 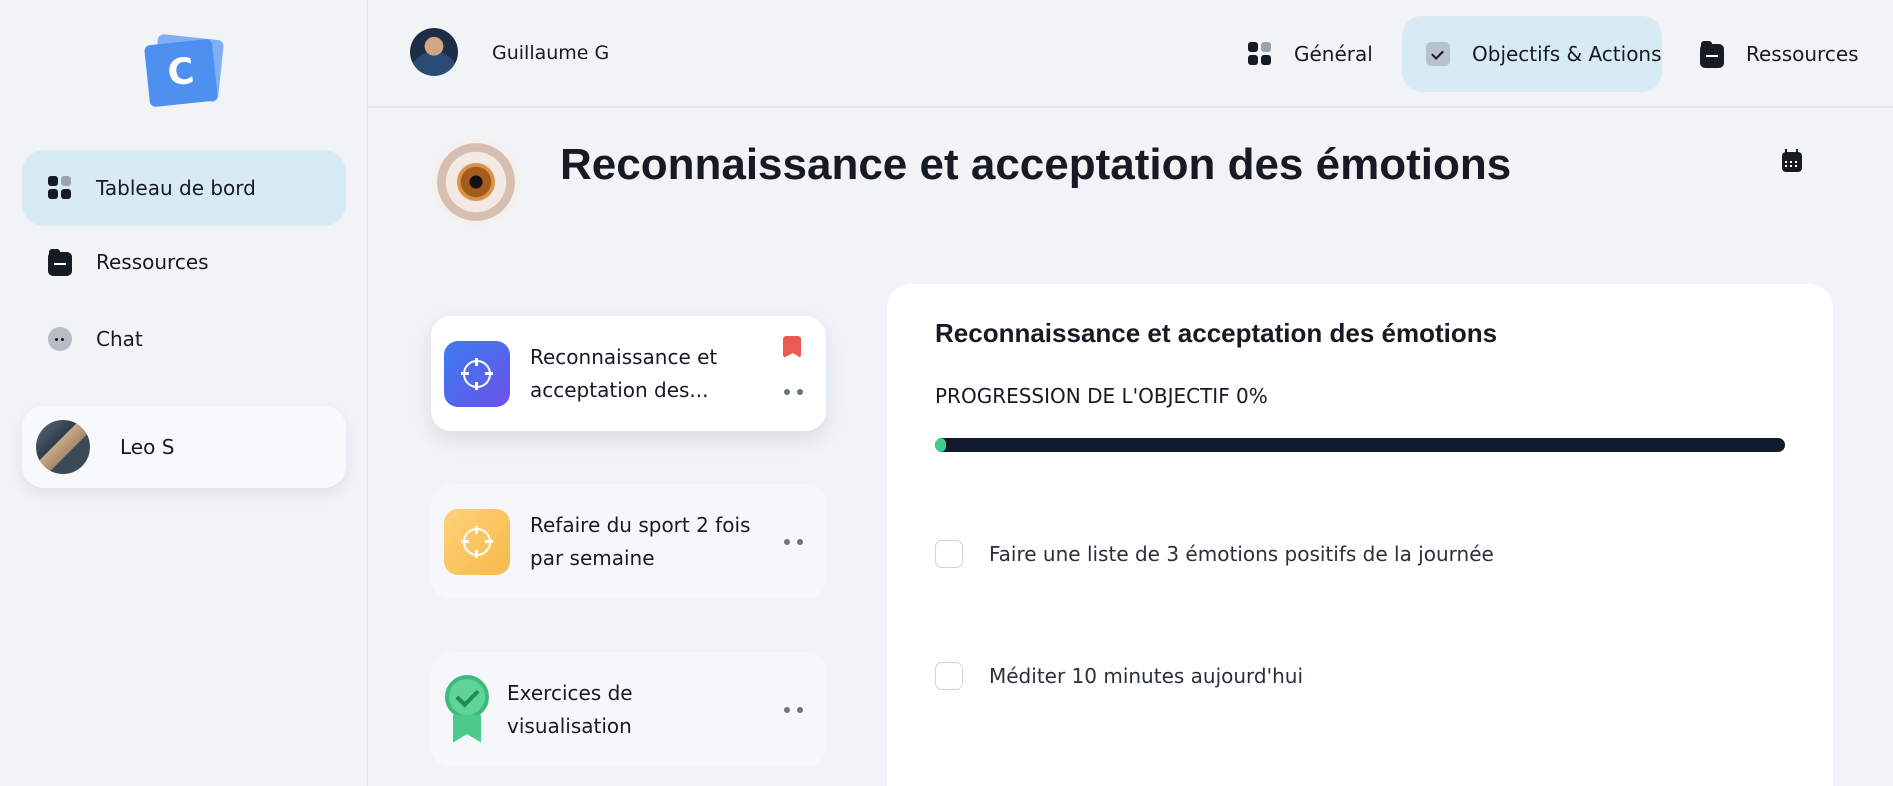 What do you see at coordinates (570, 709) in the screenshot?
I see `goal-label: Exercices de visualisation` at bounding box center [570, 709].